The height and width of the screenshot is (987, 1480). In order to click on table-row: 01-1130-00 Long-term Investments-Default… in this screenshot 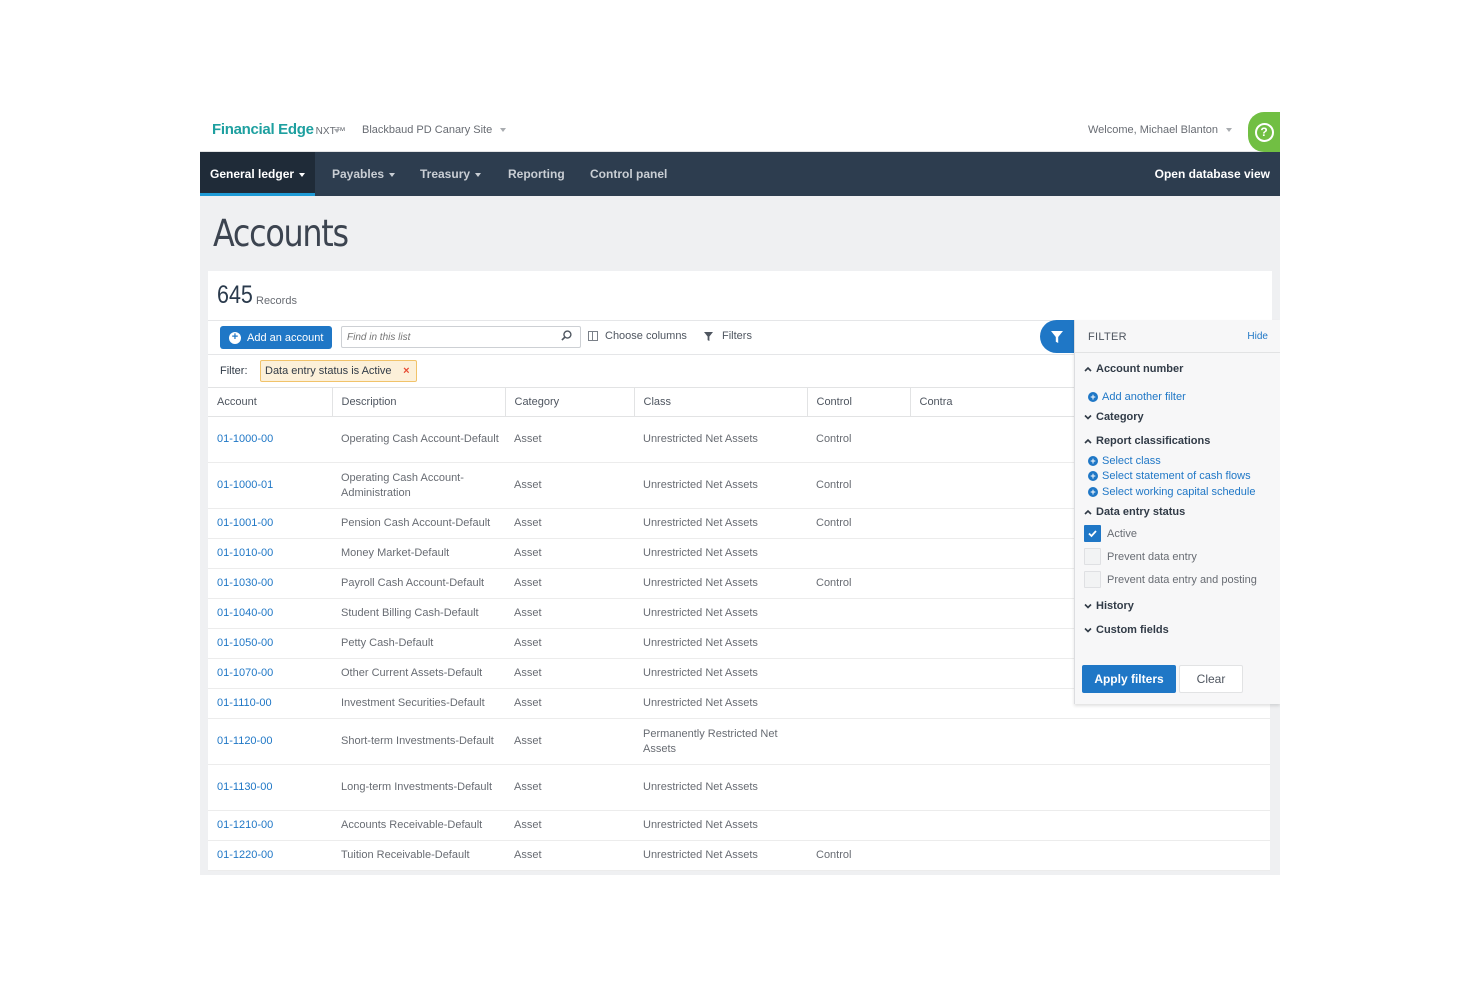, I will do `click(739, 787)`.